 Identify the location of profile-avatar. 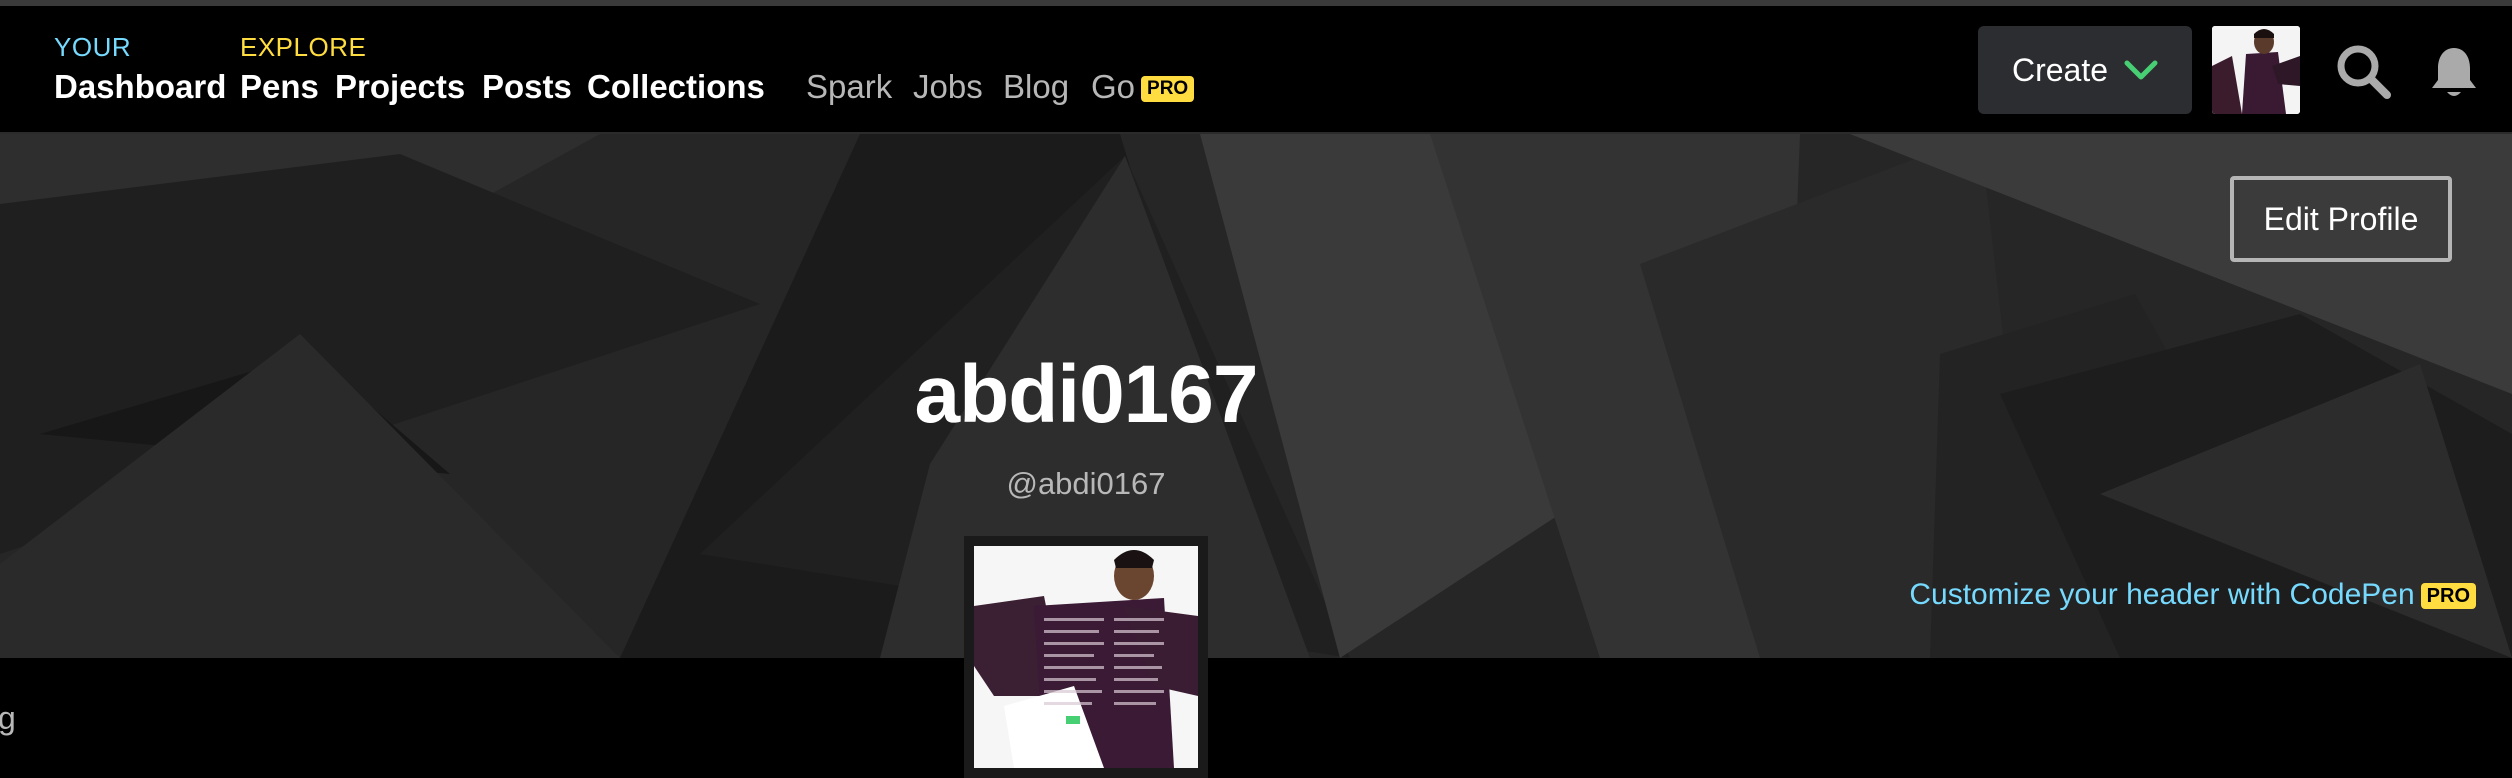
(1086, 657).